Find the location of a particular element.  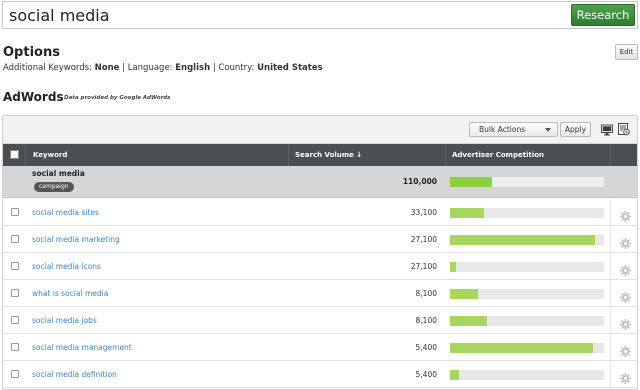

country-label: | Country: is located at coordinates (234, 68).